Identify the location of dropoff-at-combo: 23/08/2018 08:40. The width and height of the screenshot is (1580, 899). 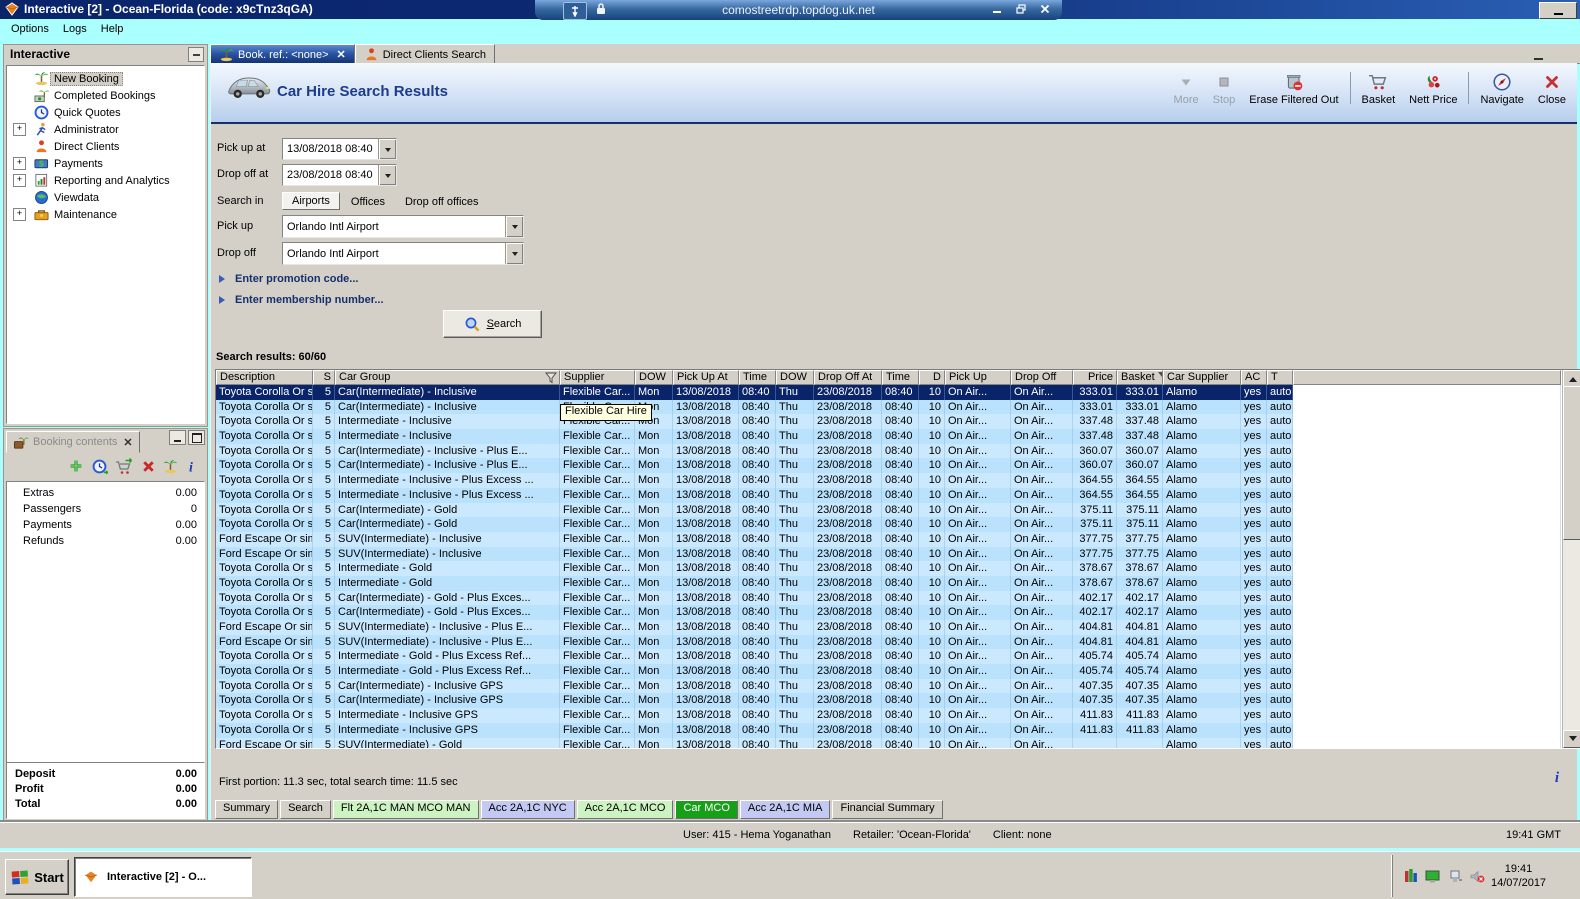
(339, 175).